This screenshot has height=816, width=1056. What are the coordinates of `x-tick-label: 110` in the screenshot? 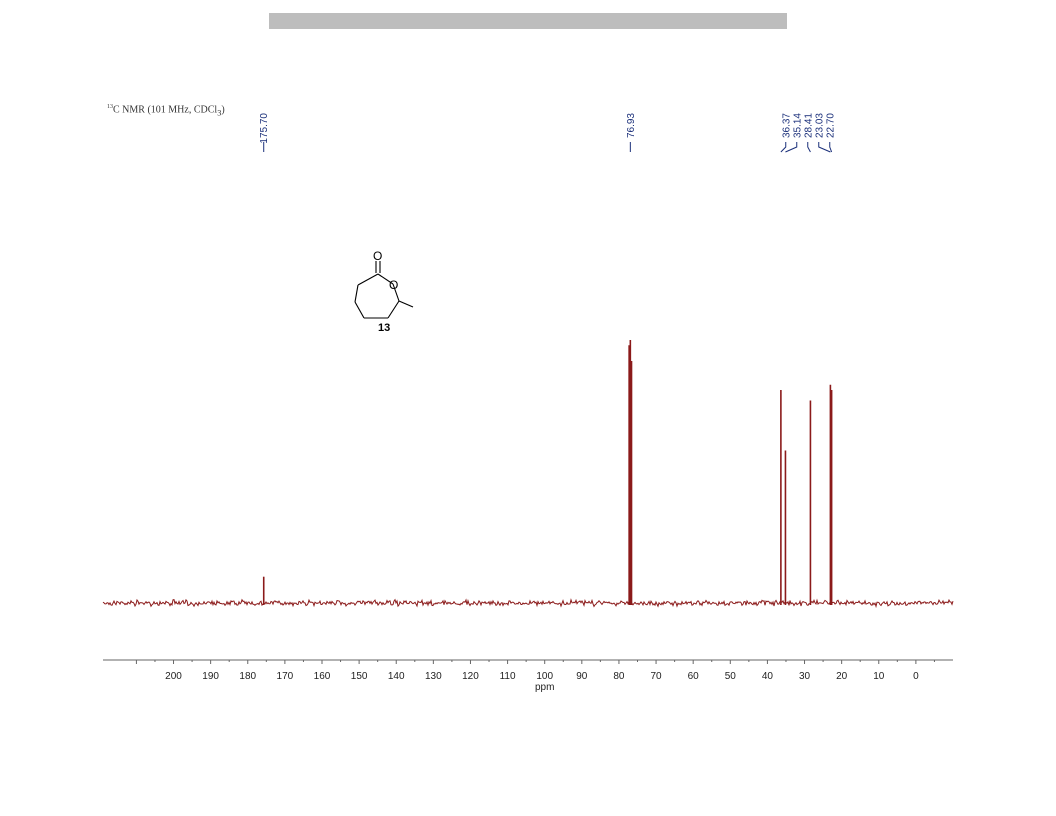 It's located at (508, 676).